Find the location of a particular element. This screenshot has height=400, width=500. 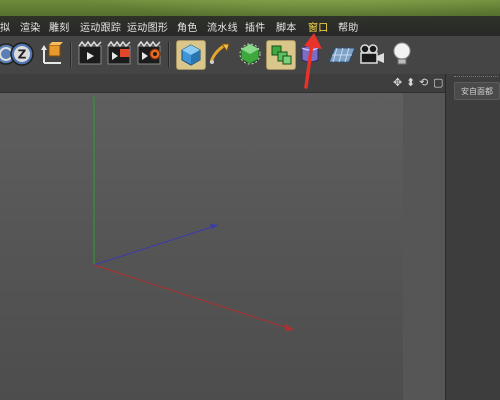

x-axis-line is located at coordinates (194, 297).